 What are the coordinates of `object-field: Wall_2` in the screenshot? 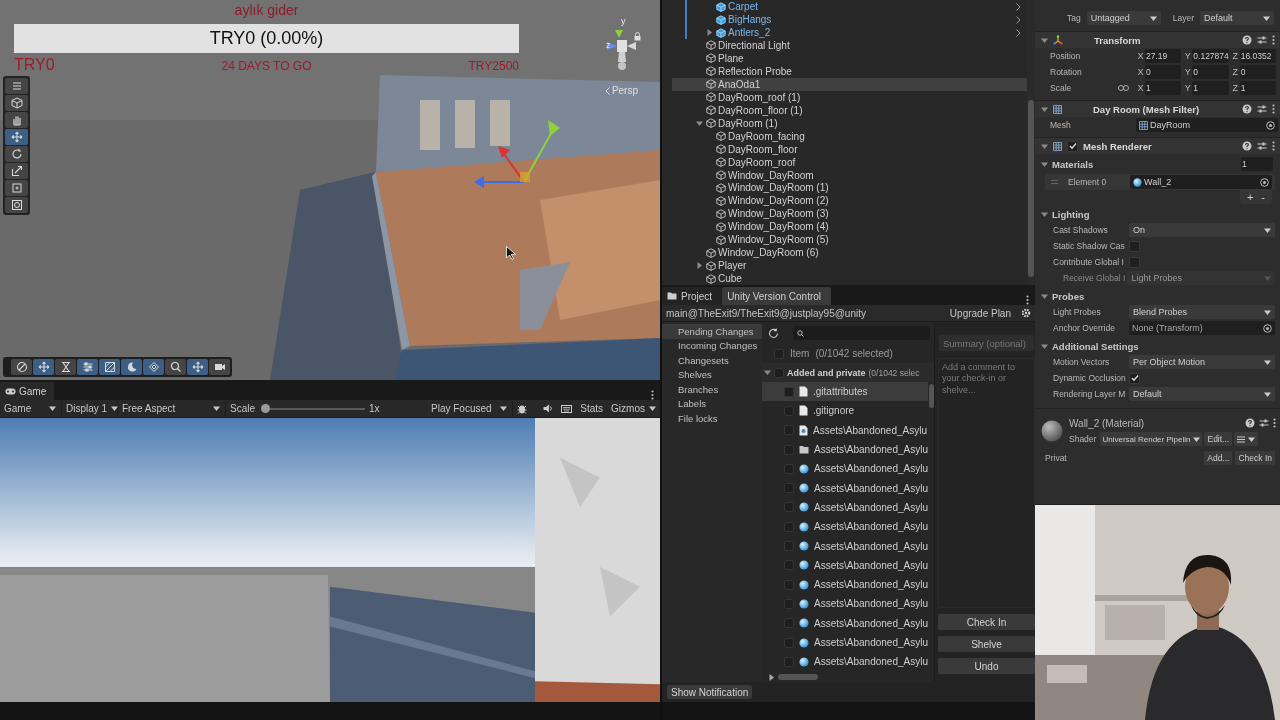 It's located at (1201, 182).